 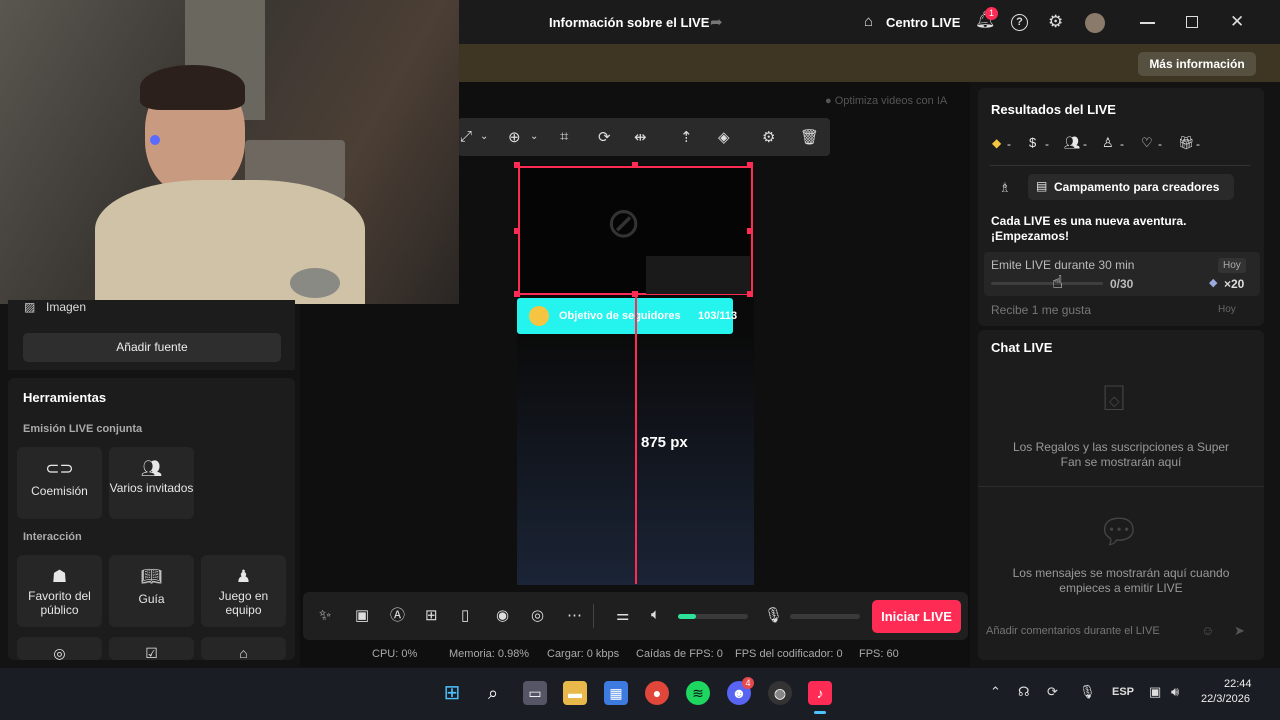 I want to click on diamond-icon: ◆, so click(x=997, y=143).